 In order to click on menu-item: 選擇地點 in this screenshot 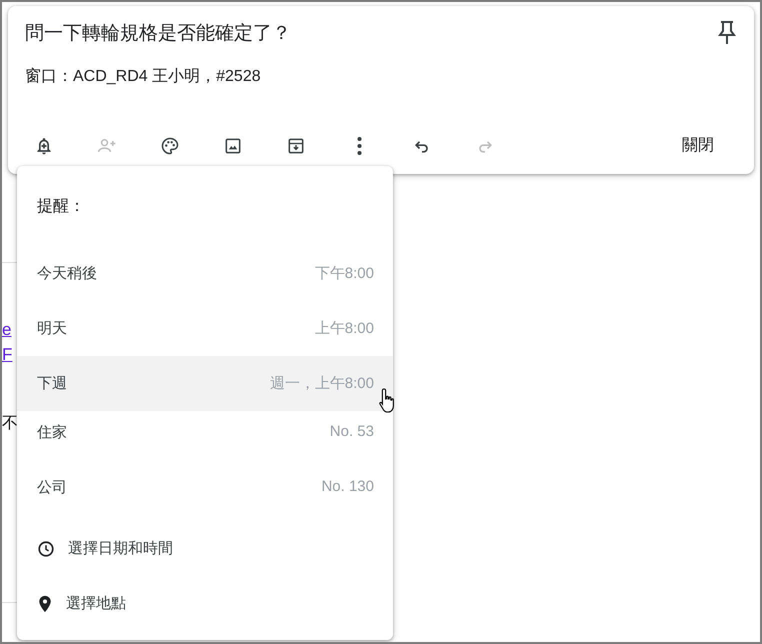, I will do `click(205, 603)`.